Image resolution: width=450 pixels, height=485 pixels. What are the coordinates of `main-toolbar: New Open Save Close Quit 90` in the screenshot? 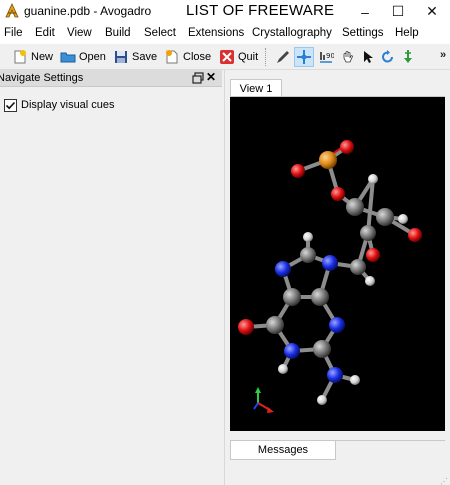 It's located at (225, 57).